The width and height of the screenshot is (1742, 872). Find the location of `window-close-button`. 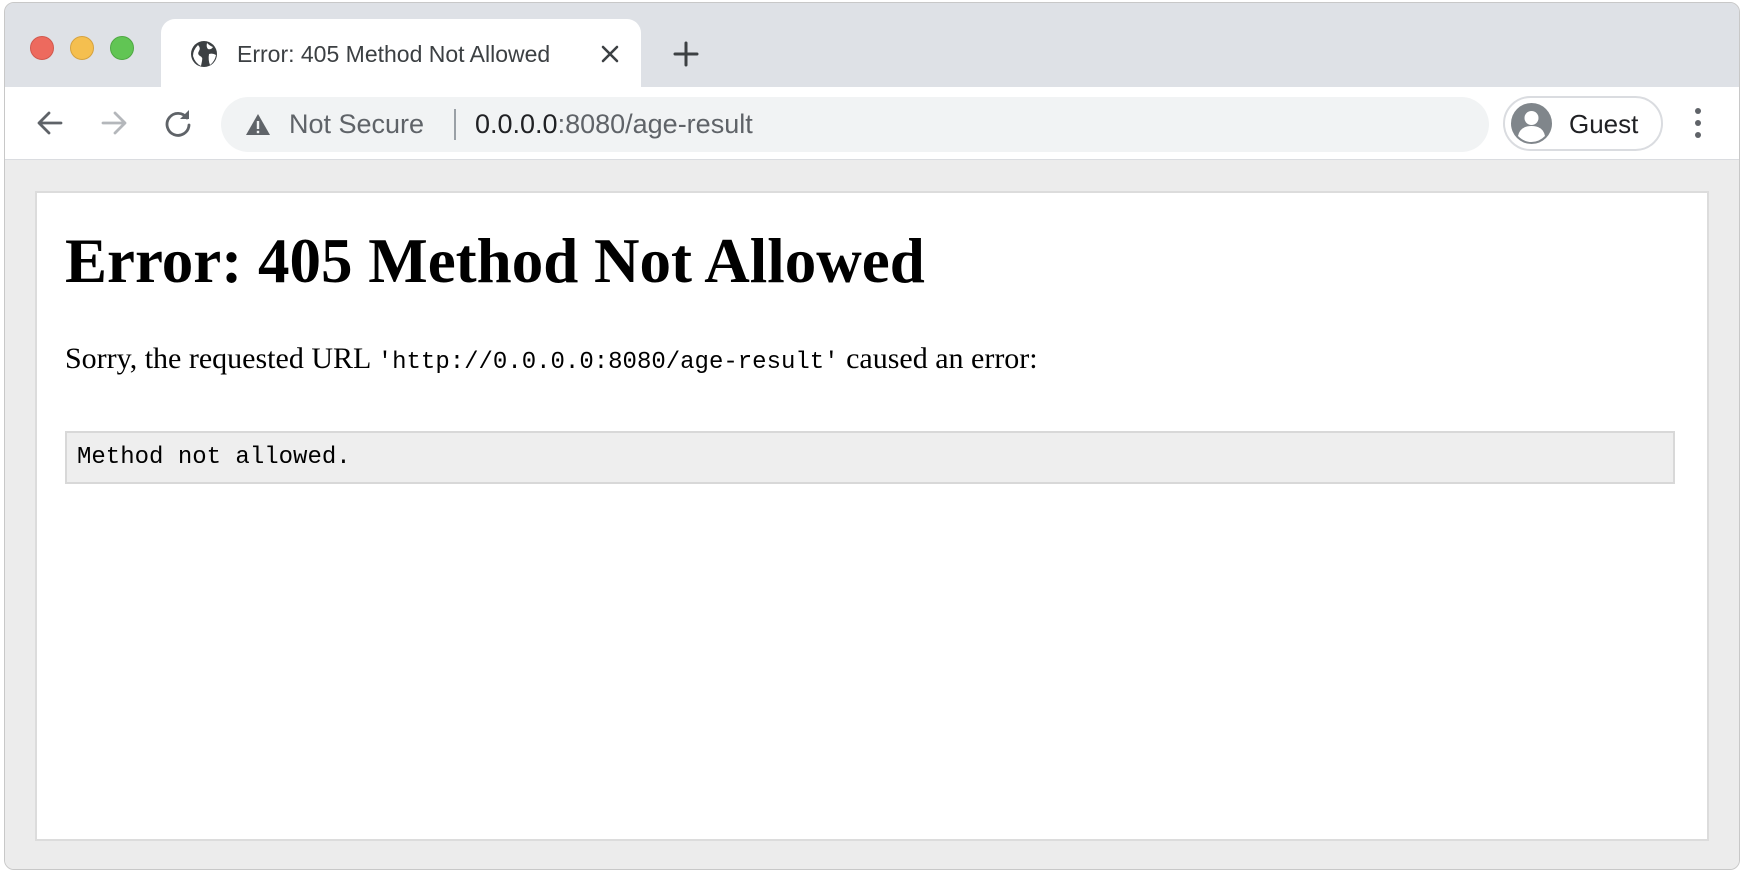

window-close-button is located at coordinates (42, 48).